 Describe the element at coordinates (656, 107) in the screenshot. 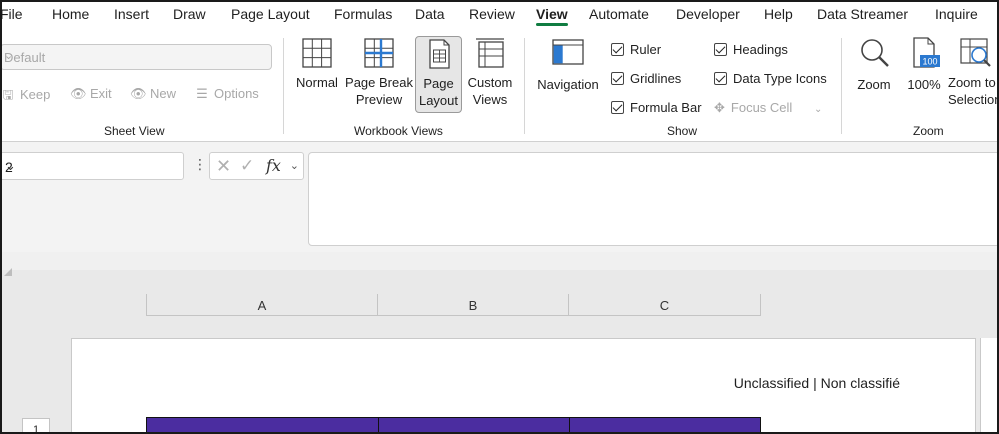

I see `formula-bar-checkbox: Formula Bar` at that location.